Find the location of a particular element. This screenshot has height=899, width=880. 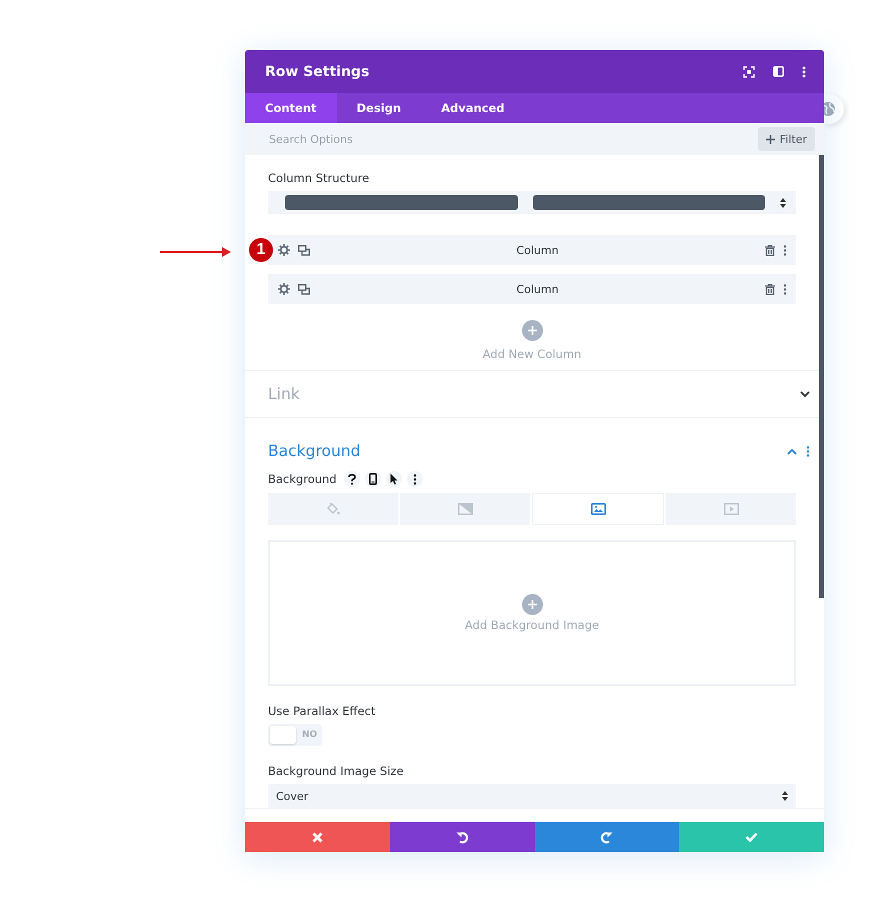

scrollbar is located at coordinates (821, 376).